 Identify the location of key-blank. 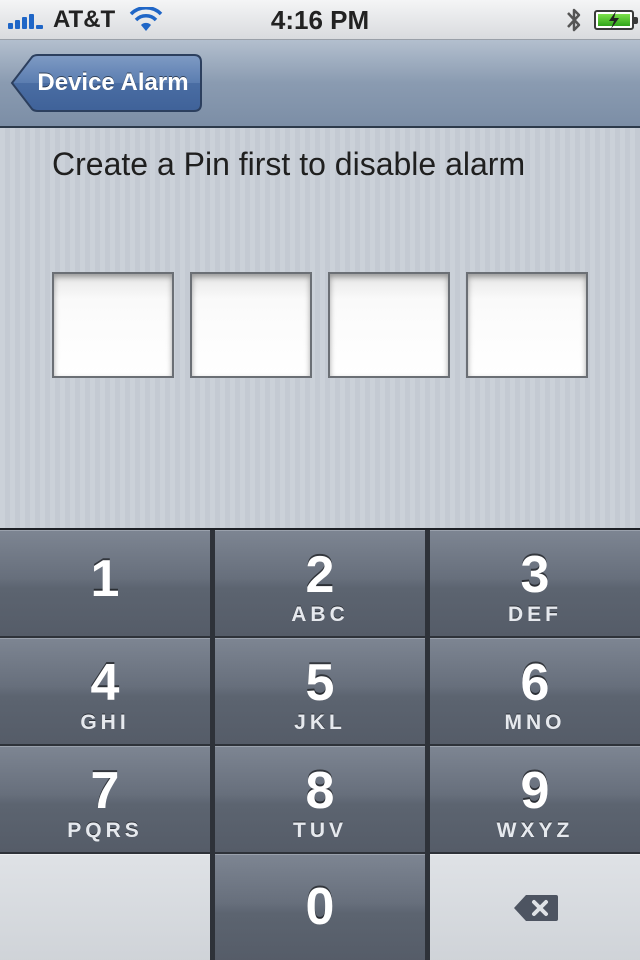
(105, 907).